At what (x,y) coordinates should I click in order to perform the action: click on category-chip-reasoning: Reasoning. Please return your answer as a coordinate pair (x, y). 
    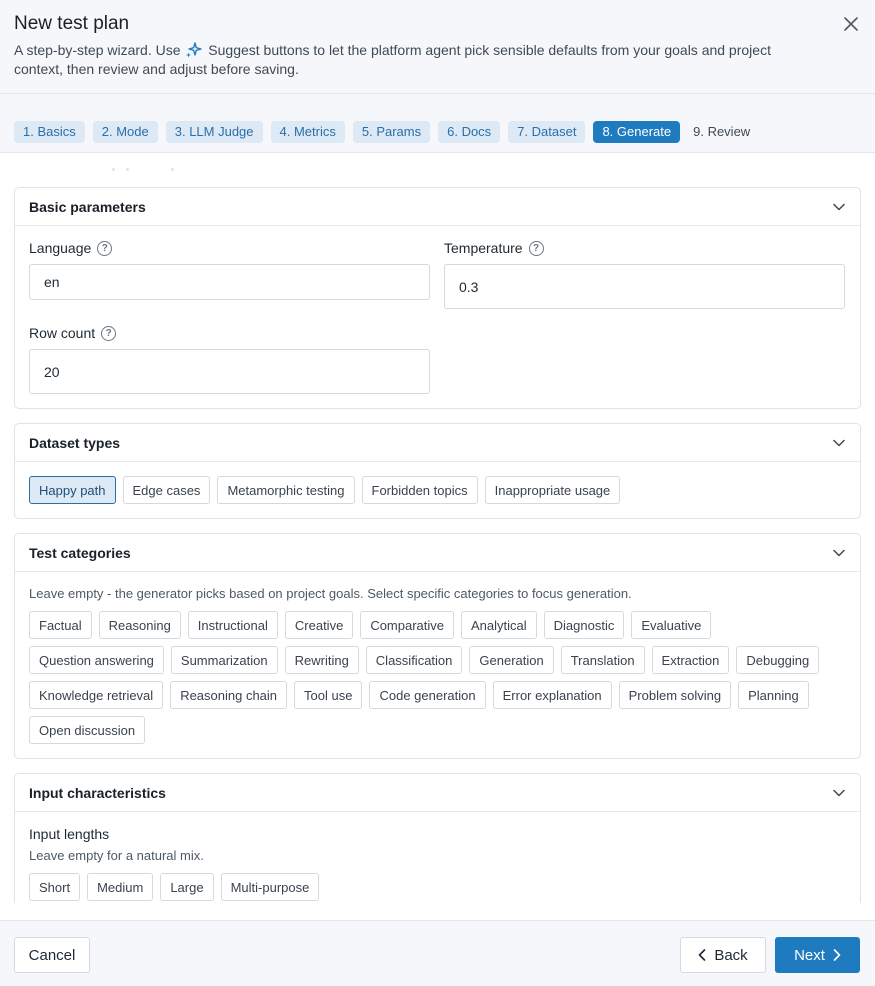
    Looking at the image, I should click on (139, 625).